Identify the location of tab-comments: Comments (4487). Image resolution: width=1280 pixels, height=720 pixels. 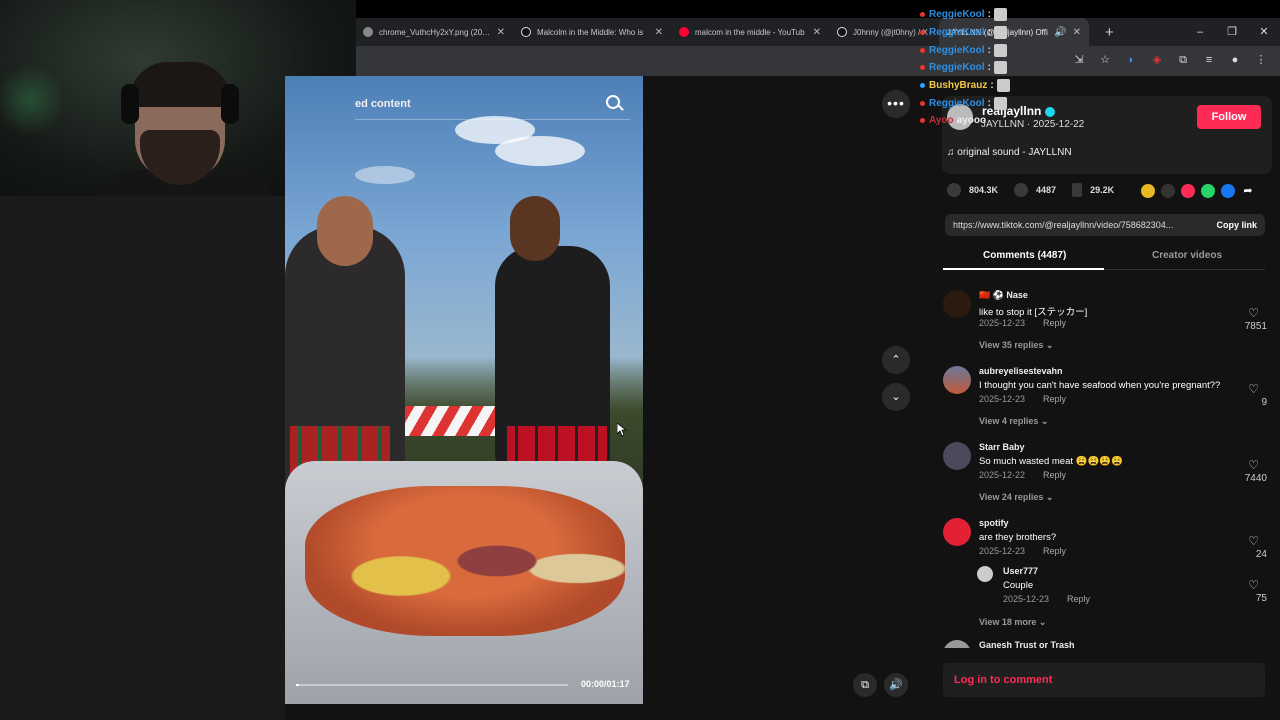
(1024, 255).